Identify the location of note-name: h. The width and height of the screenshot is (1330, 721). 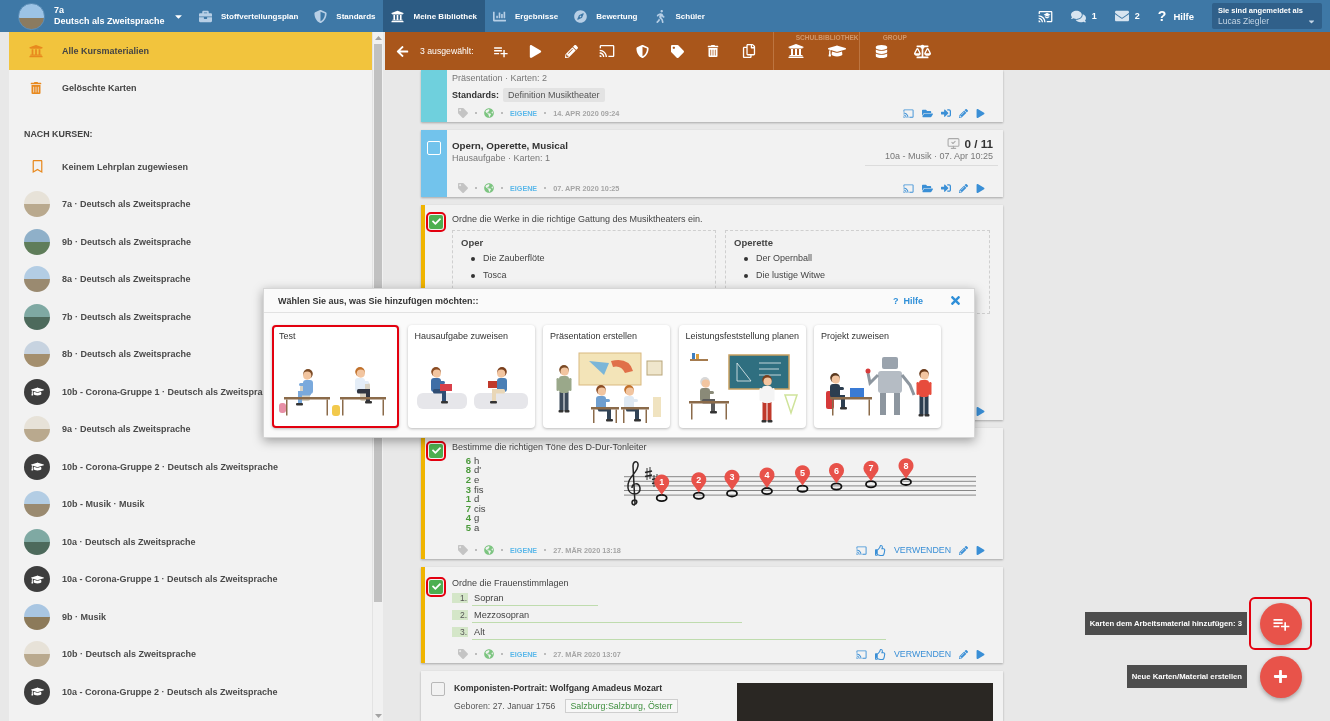
(477, 460).